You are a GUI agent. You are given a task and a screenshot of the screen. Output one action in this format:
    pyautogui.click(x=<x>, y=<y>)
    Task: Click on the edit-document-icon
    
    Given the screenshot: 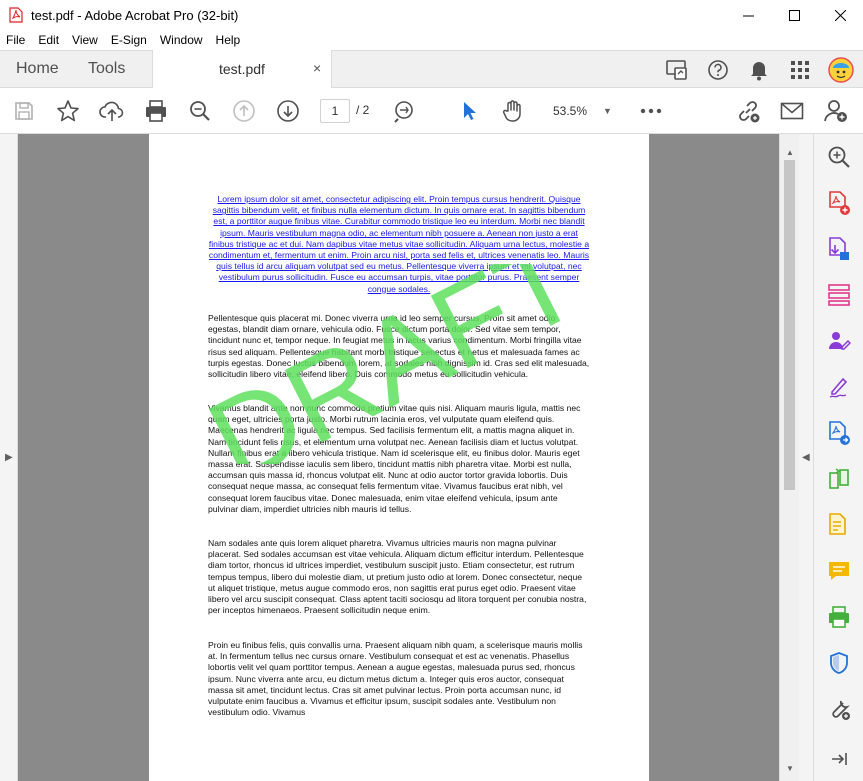 What is the action you would take?
    pyautogui.click(x=837, y=524)
    